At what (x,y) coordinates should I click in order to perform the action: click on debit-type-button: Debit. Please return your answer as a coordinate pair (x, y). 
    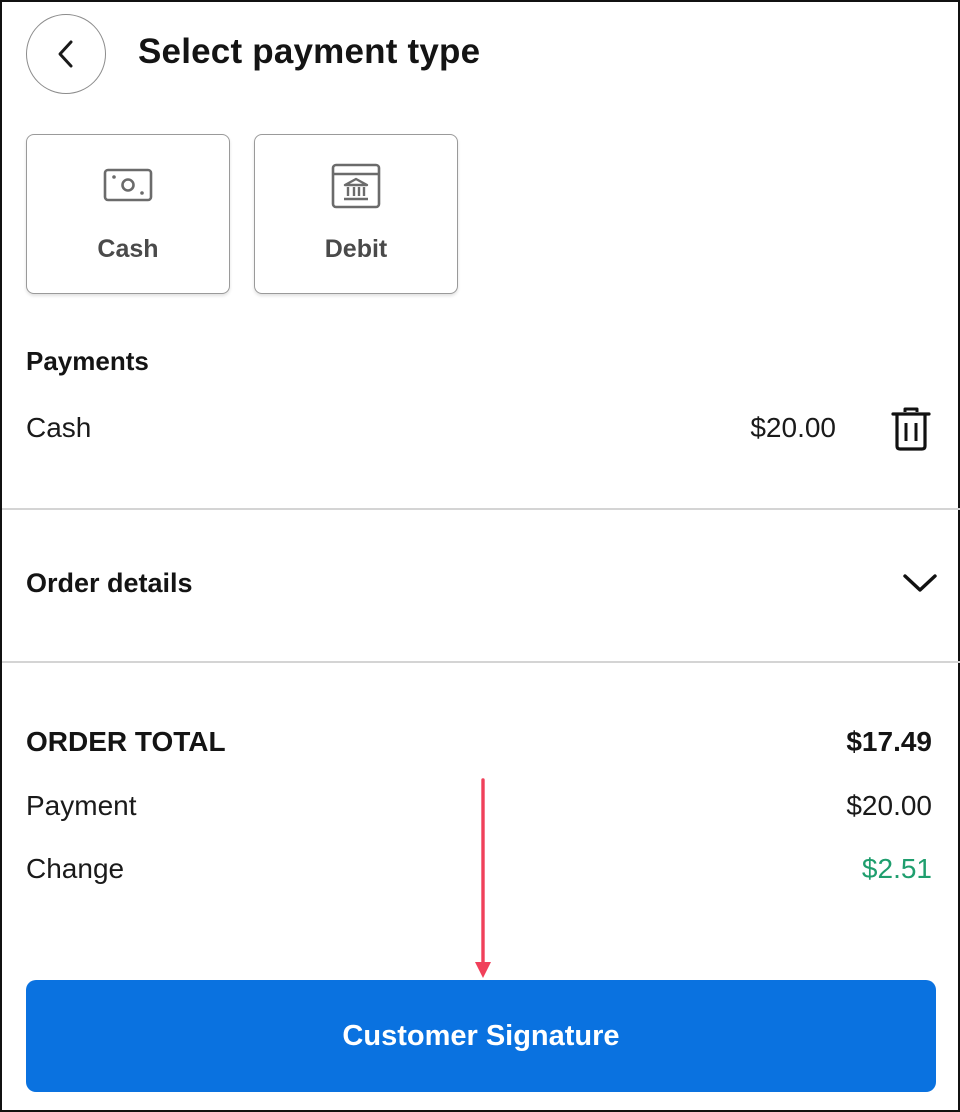
    Looking at the image, I should click on (356, 214).